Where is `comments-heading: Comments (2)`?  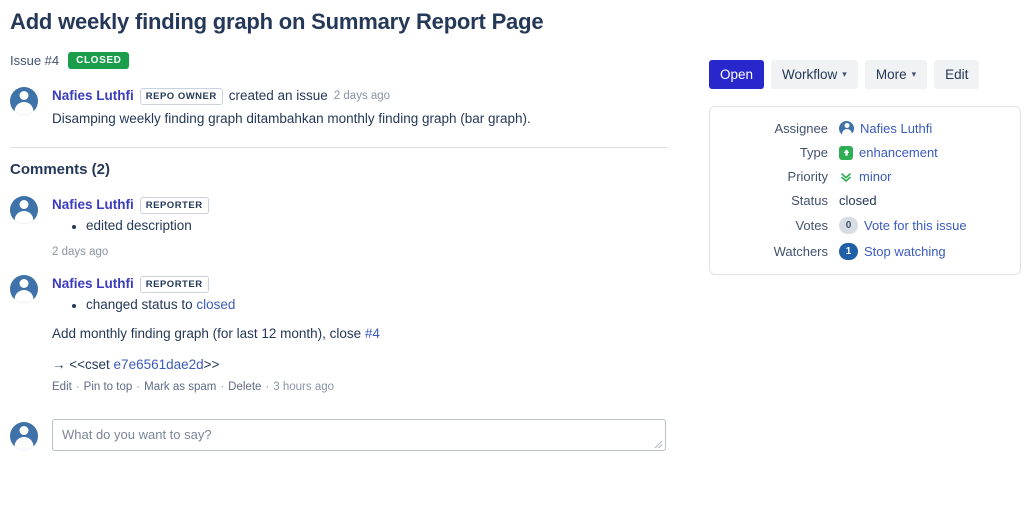 comments-heading: Comments (2) is located at coordinates (60, 169).